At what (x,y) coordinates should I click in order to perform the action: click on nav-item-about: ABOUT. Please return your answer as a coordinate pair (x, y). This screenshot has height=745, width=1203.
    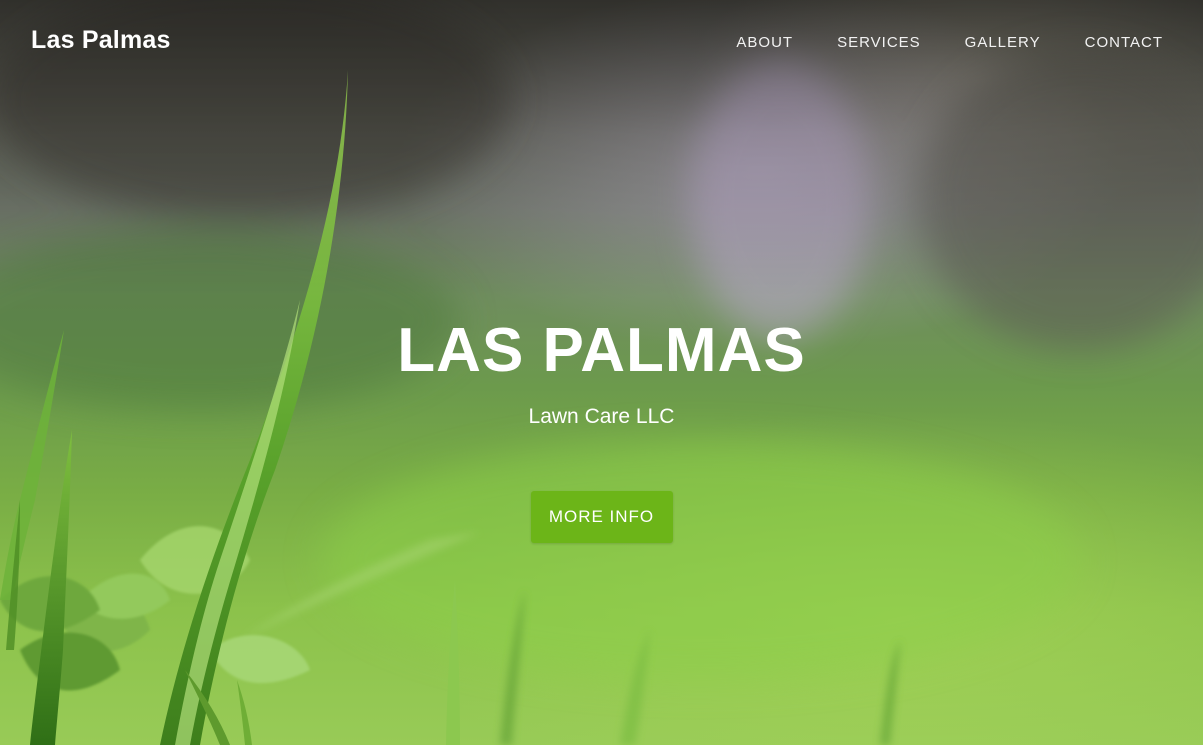
    Looking at the image, I should click on (742, 42).